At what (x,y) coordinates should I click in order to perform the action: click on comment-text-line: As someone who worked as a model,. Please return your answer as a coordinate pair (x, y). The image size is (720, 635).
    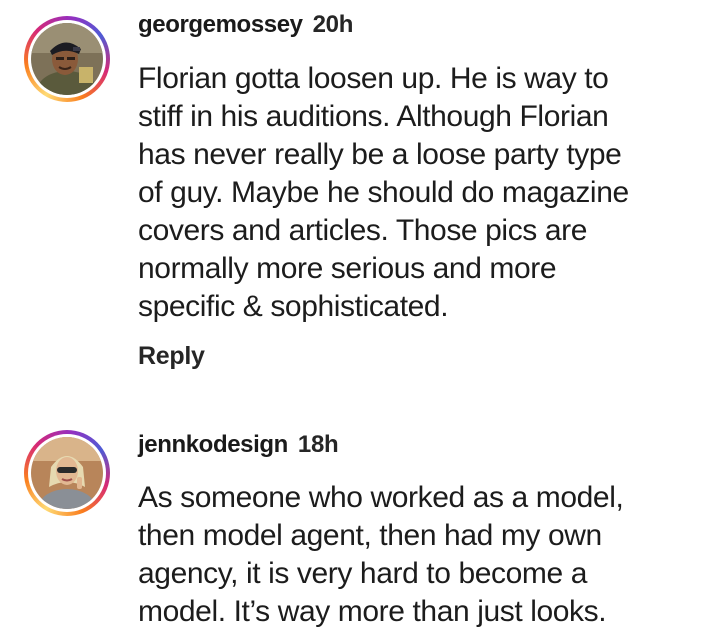
    Looking at the image, I should click on (381, 497).